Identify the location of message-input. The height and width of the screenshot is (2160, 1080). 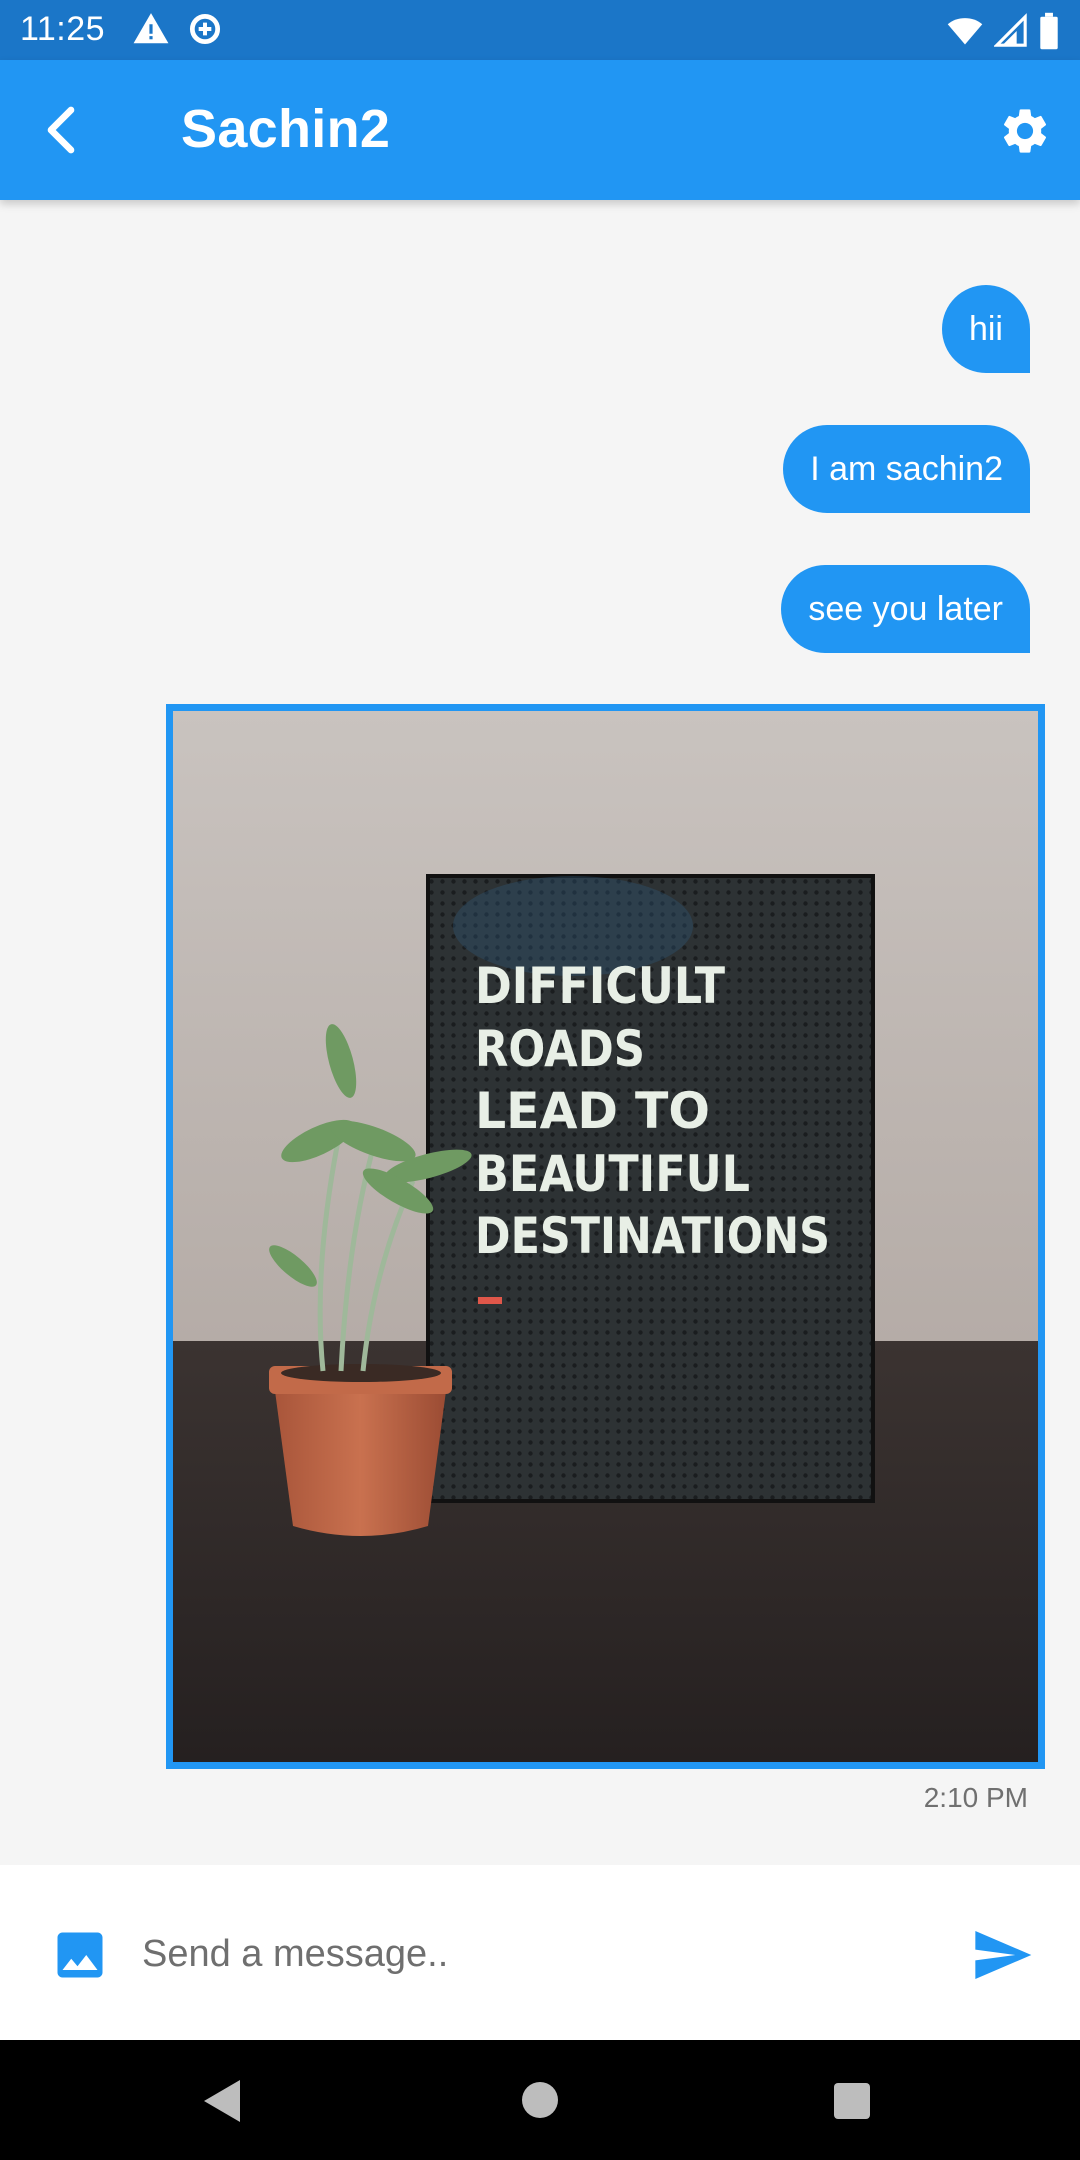
(542, 1954).